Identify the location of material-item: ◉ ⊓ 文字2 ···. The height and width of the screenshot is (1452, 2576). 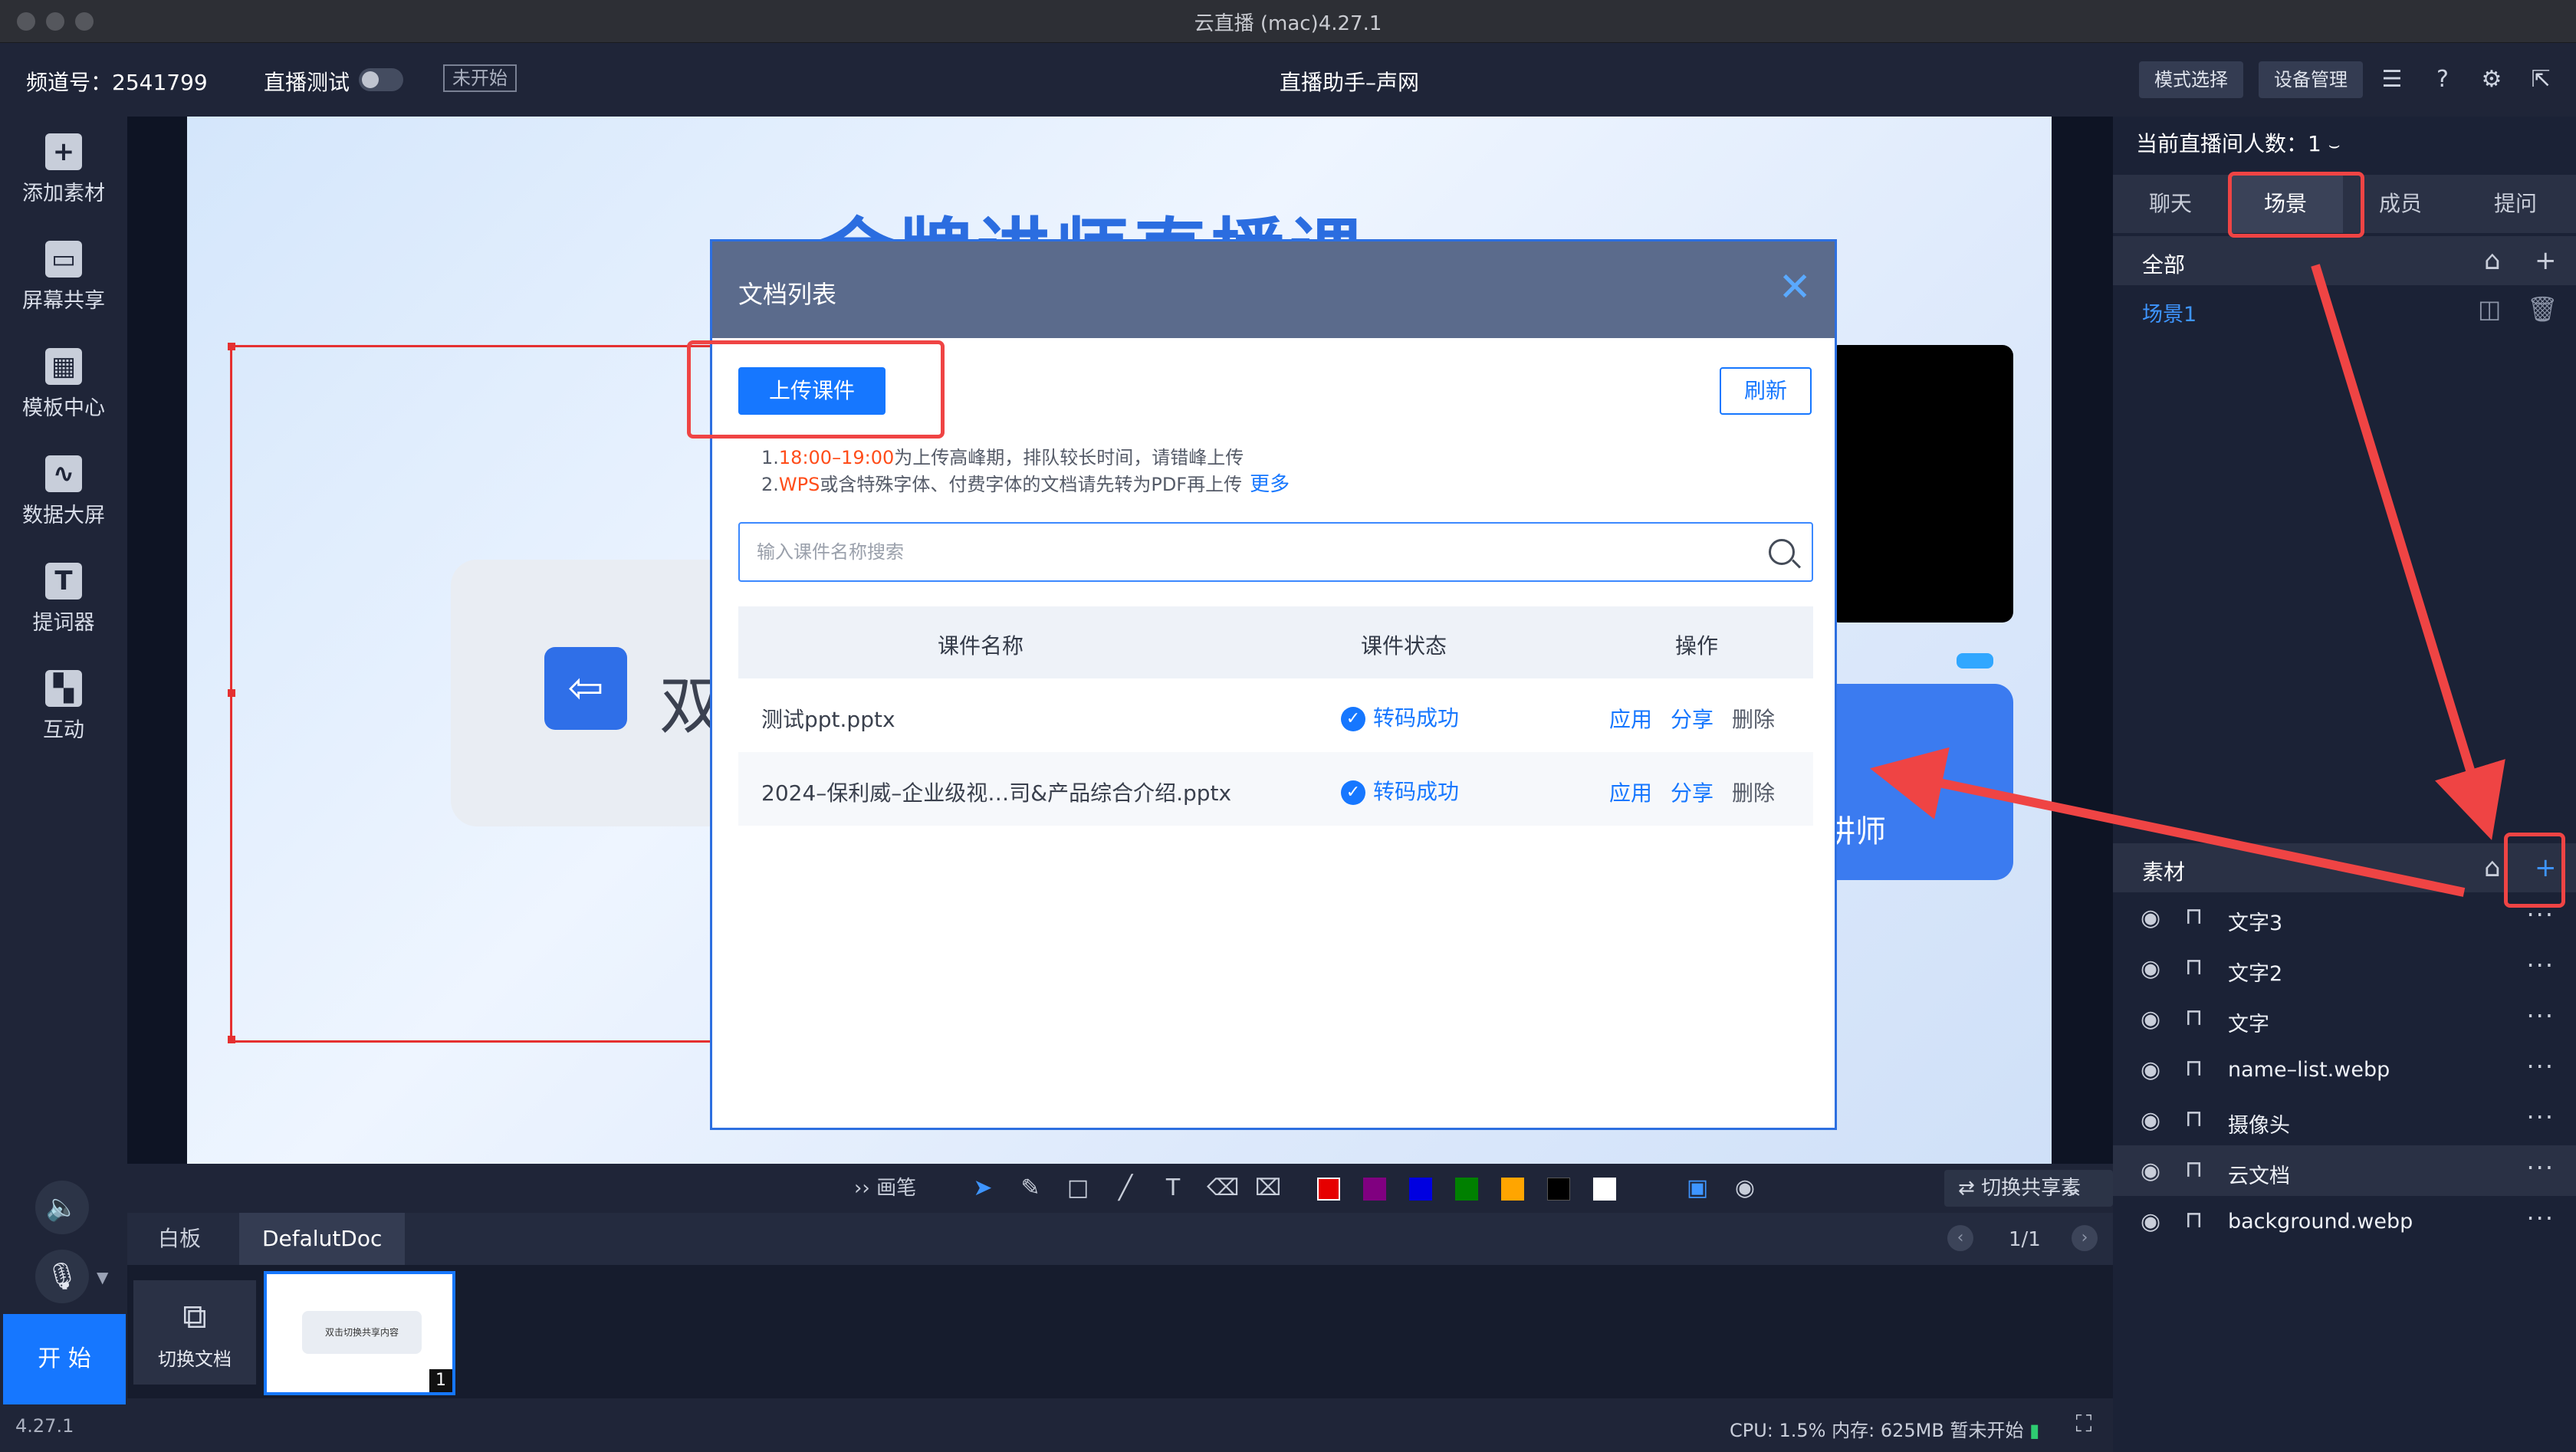
(2344, 968).